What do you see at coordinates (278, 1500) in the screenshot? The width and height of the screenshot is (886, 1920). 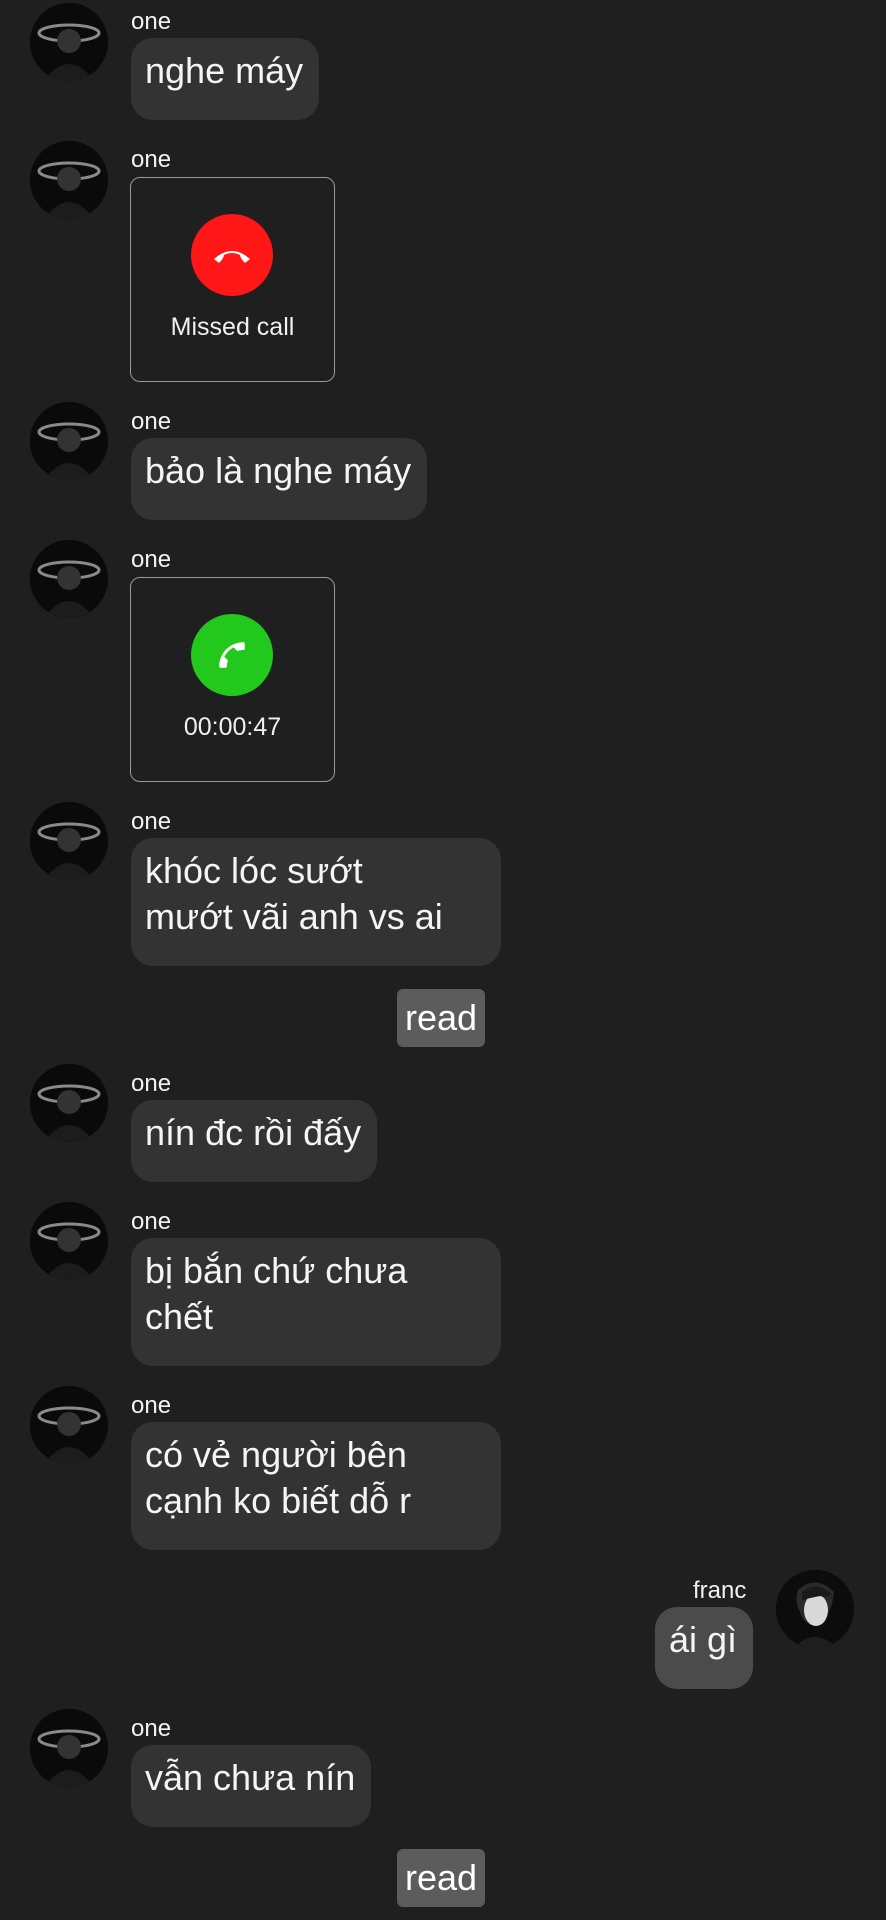 I see `message-line: cạnh ko biết dỗ r` at bounding box center [278, 1500].